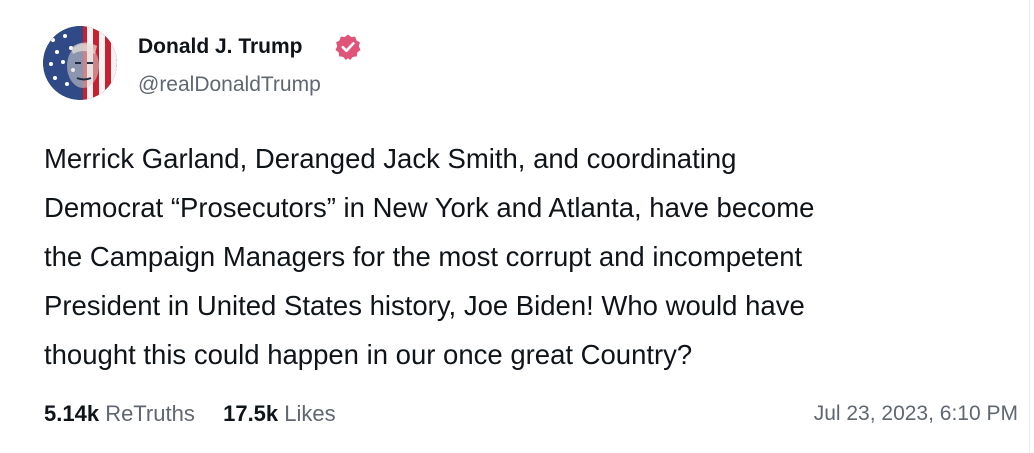 This screenshot has height=453, width=1034. I want to click on card-border, so click(1029, 226).